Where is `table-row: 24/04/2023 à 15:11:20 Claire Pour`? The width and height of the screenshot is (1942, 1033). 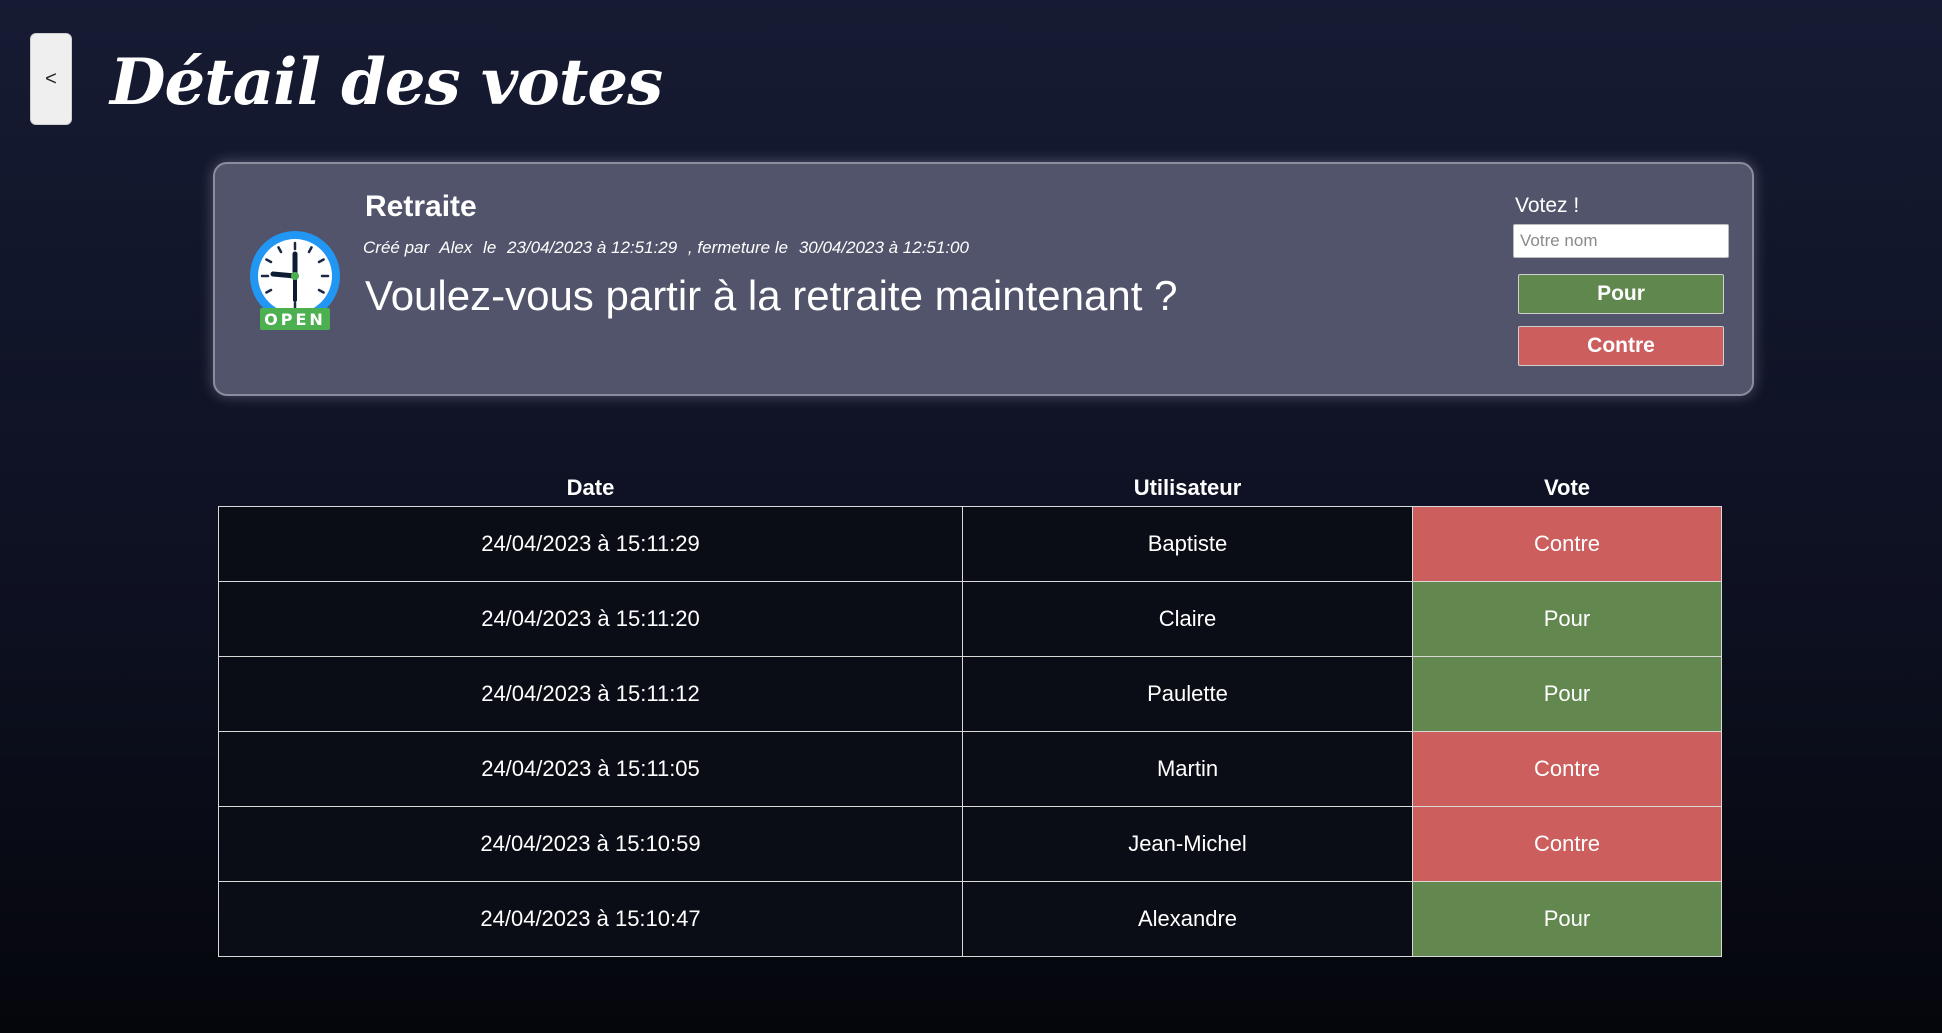
table-row: 24/04/2023 à 15:11:20 Claire Pour is located at coordinates (970, 619).